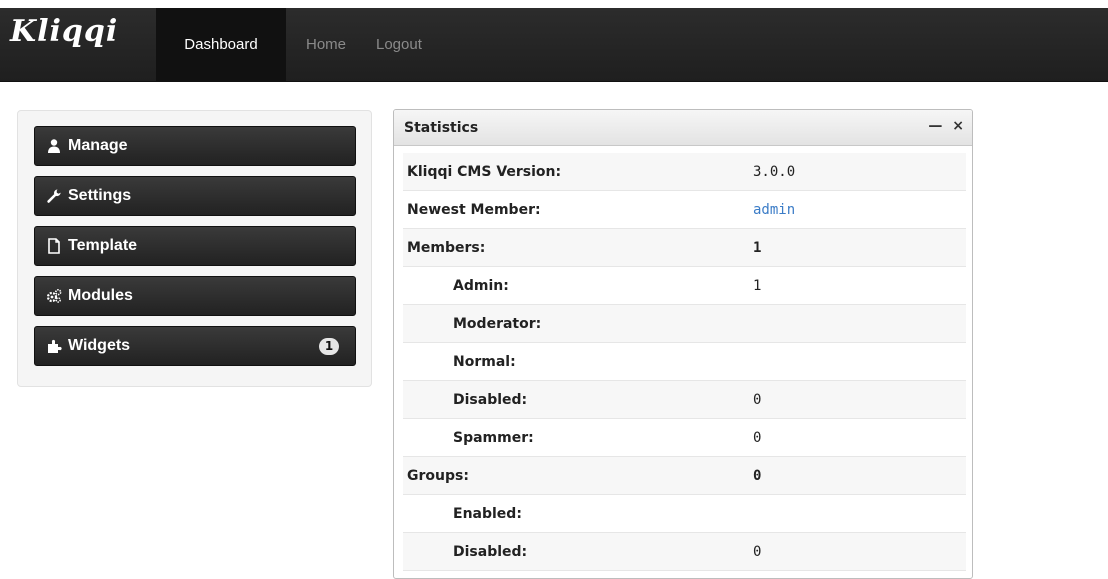 The width and height of the screenshot is (1108, 579). I want to click on sidebar-item-label: Template, so click(103, 245).